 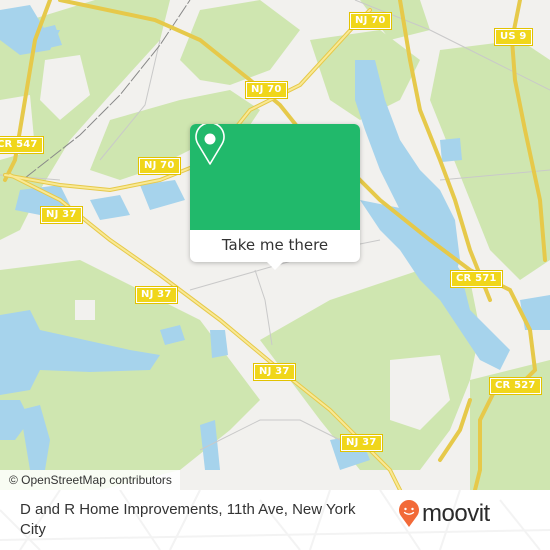 What do you see at coordinates (22, 145) in the screenshot?
I see `road-label-cr547: CR 547` at bounding box center [22, 145].